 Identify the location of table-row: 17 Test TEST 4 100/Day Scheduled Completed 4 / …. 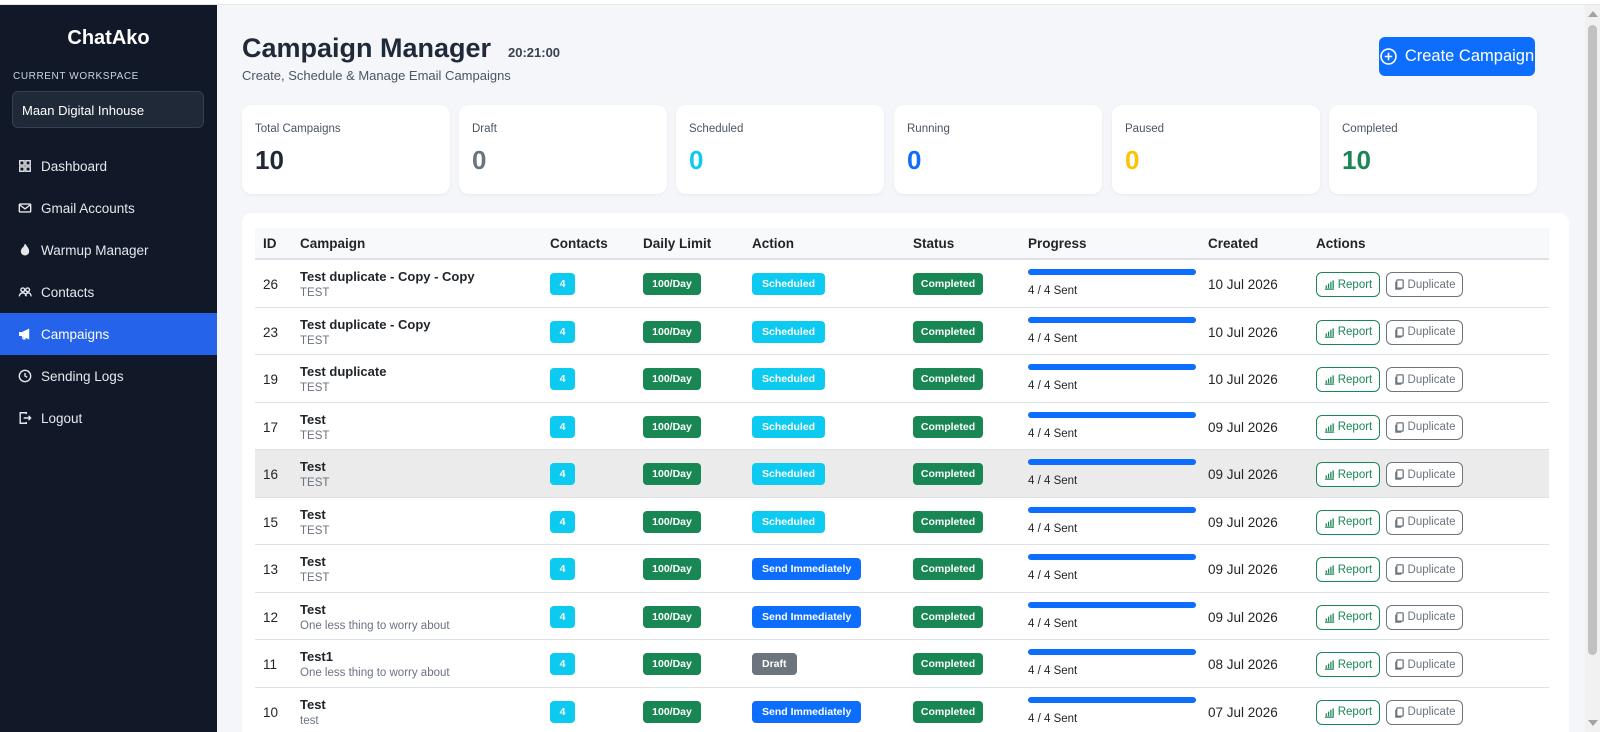
(902, 426).